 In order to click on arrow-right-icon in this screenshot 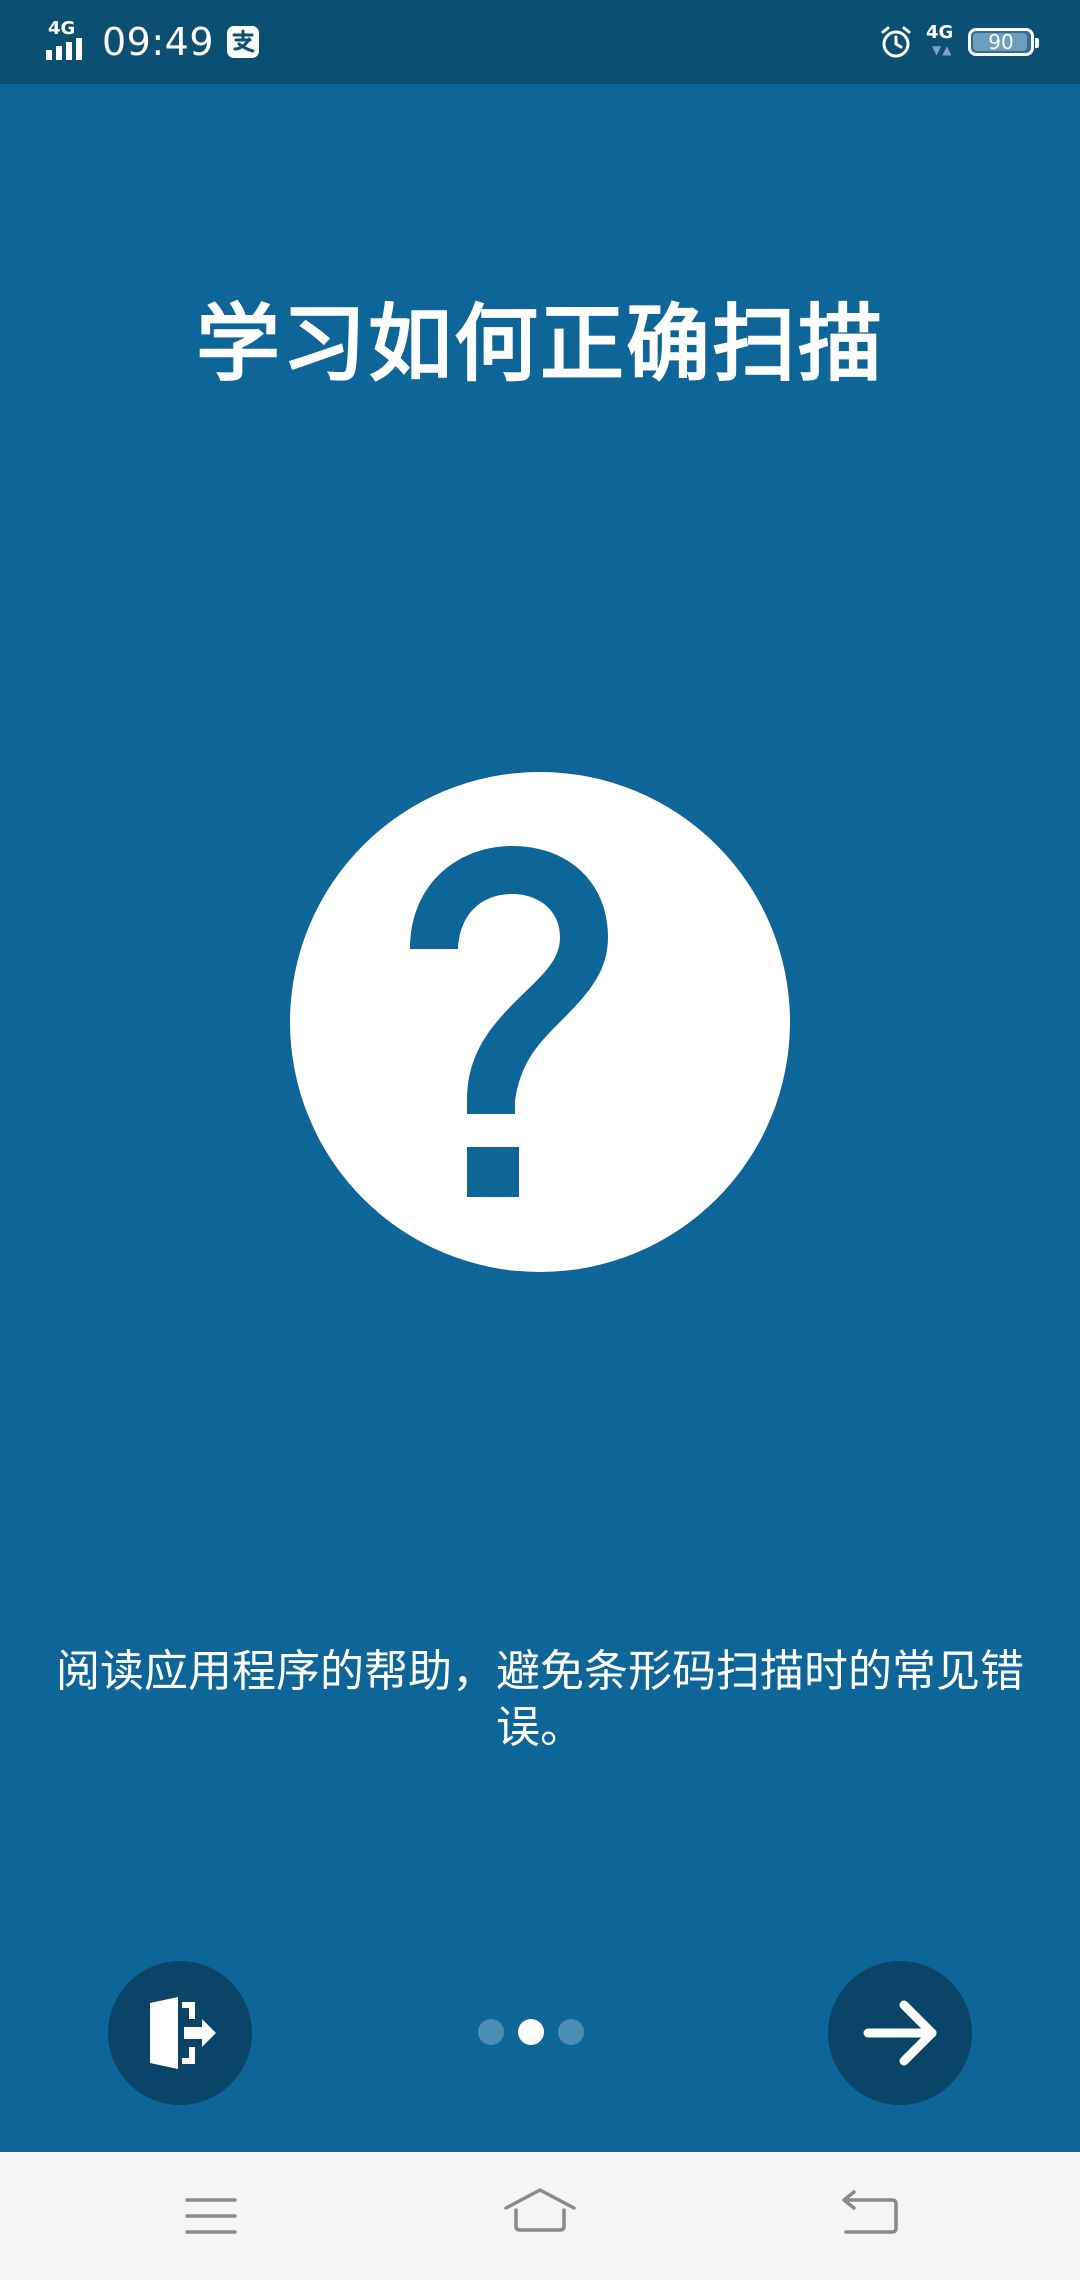, I will do `click(900, 2033)`.